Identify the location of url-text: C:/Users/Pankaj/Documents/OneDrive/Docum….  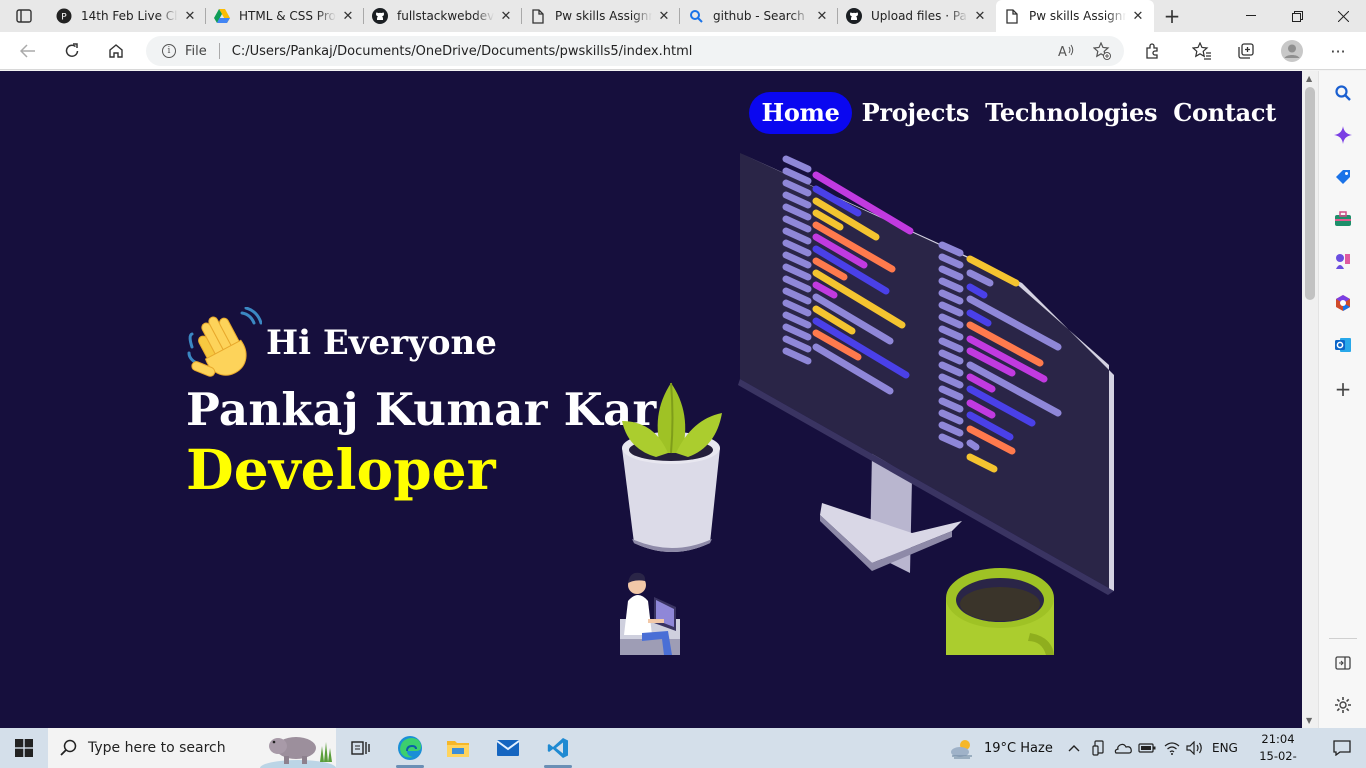
(462, 51).